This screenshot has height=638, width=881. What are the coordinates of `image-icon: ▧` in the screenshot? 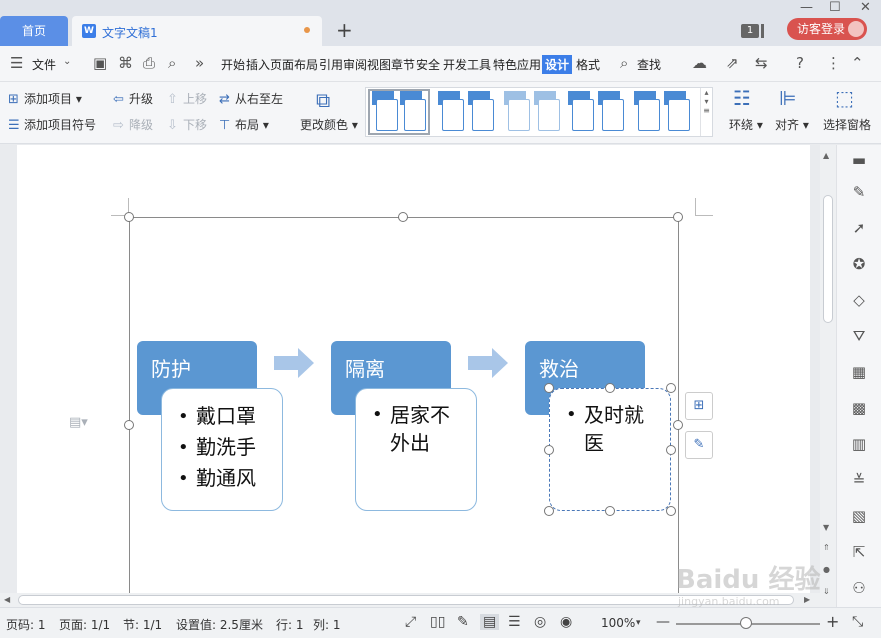 It's located at (859, 516).